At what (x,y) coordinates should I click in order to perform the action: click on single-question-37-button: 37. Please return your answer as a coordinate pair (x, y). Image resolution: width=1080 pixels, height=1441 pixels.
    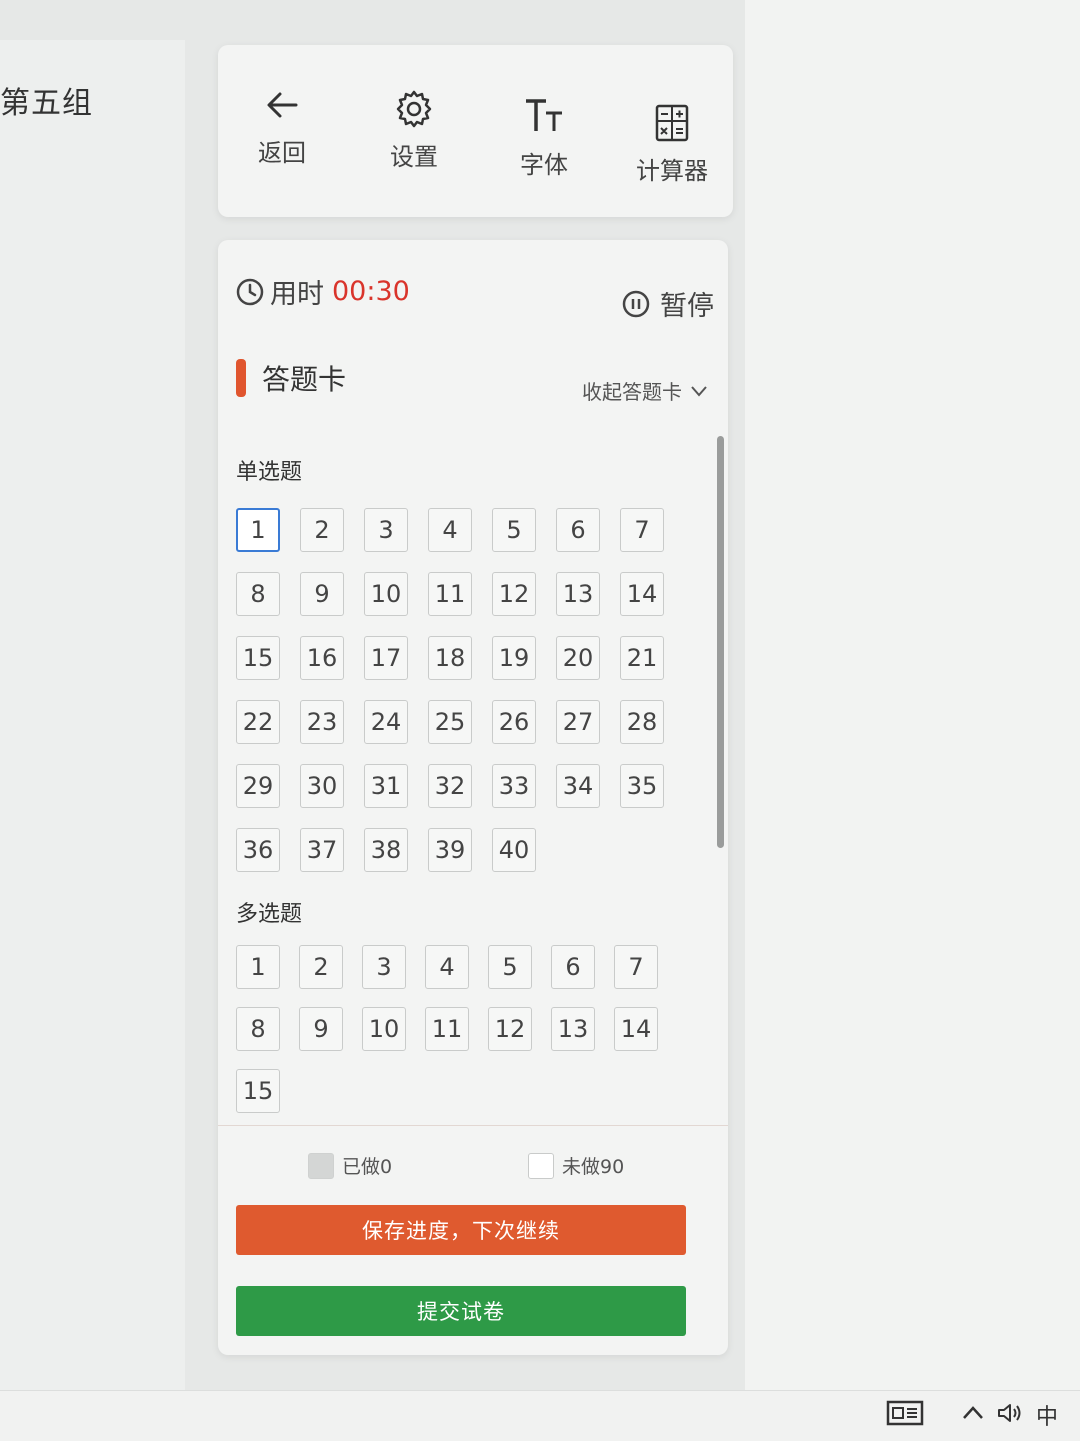
    Looking at the image, I should click on (322, 850).